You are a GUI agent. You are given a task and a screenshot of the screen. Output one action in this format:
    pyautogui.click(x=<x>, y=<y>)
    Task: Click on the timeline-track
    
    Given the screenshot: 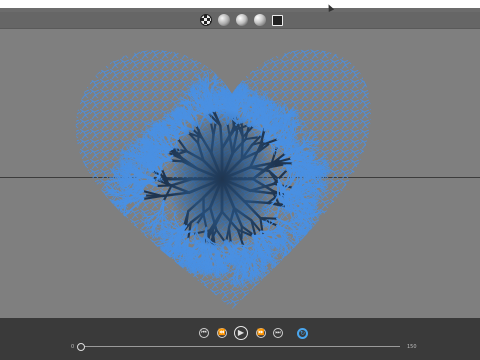 What is the action you would take?
    pyautogui.click(x=240, y=346)
    